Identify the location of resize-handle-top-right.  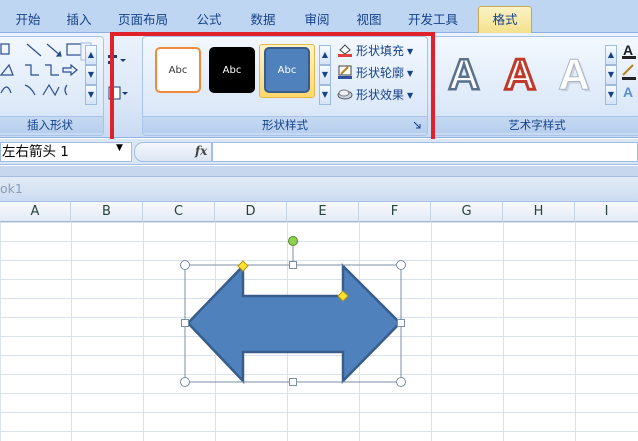
(401, 265).